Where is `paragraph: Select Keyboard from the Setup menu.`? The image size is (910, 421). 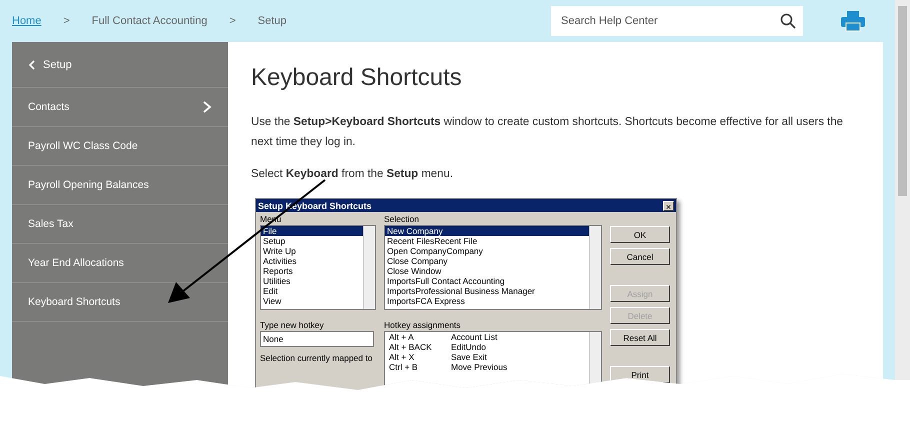 paragraph: Select Keyboard from the Setup menu. is located at coordinates (352, 174).